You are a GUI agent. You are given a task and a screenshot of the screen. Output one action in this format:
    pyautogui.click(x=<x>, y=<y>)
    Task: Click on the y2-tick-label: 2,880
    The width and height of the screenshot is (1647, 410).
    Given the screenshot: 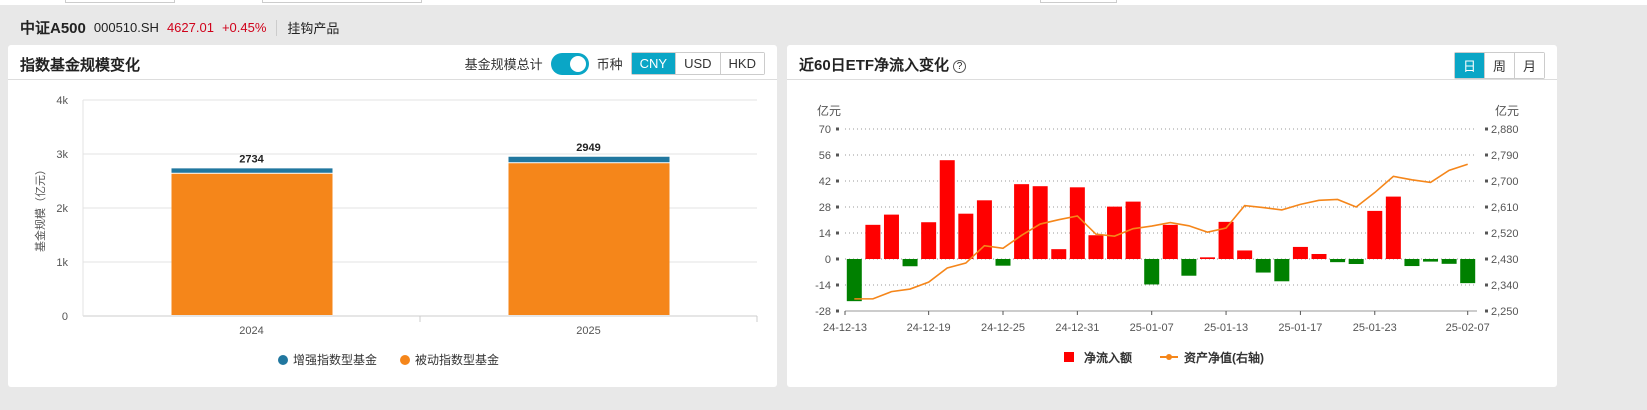 What is the action you would take?
    pyautogui.click(x=1505, y=130)
    